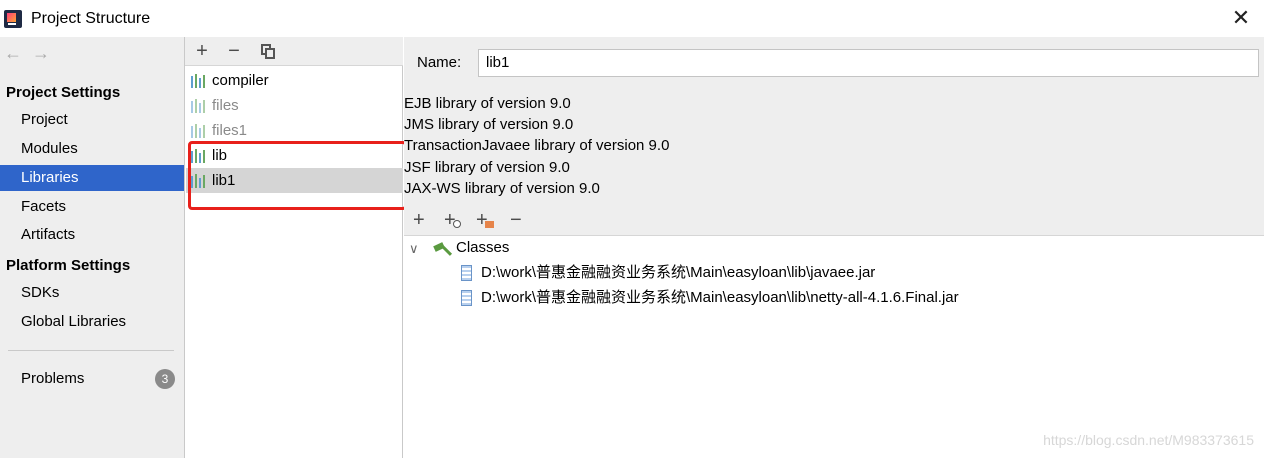 The width and height of the screenshot is (1264, 458). I want to click on navigation-arrows: ←→, so click(32, 53).